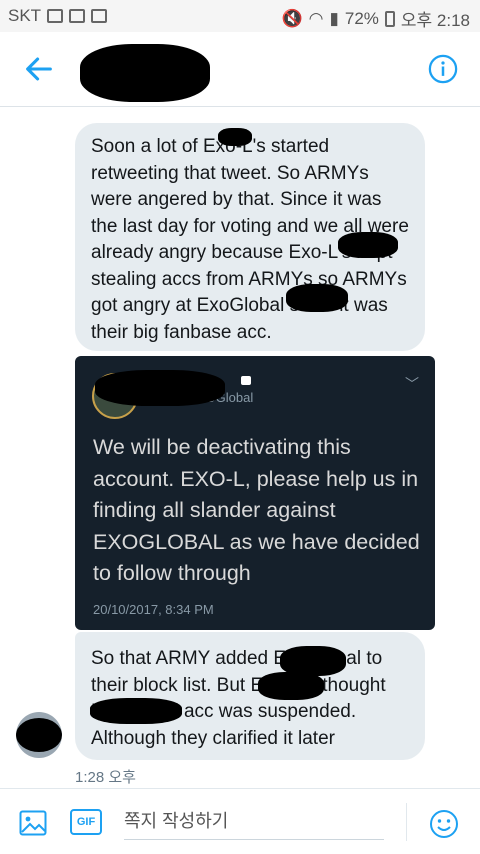 This screenshot has height=854, width=480. Describe the element at coordinates (25, 15) in the screenshot. I see `carrier-label: SKT` at that location.